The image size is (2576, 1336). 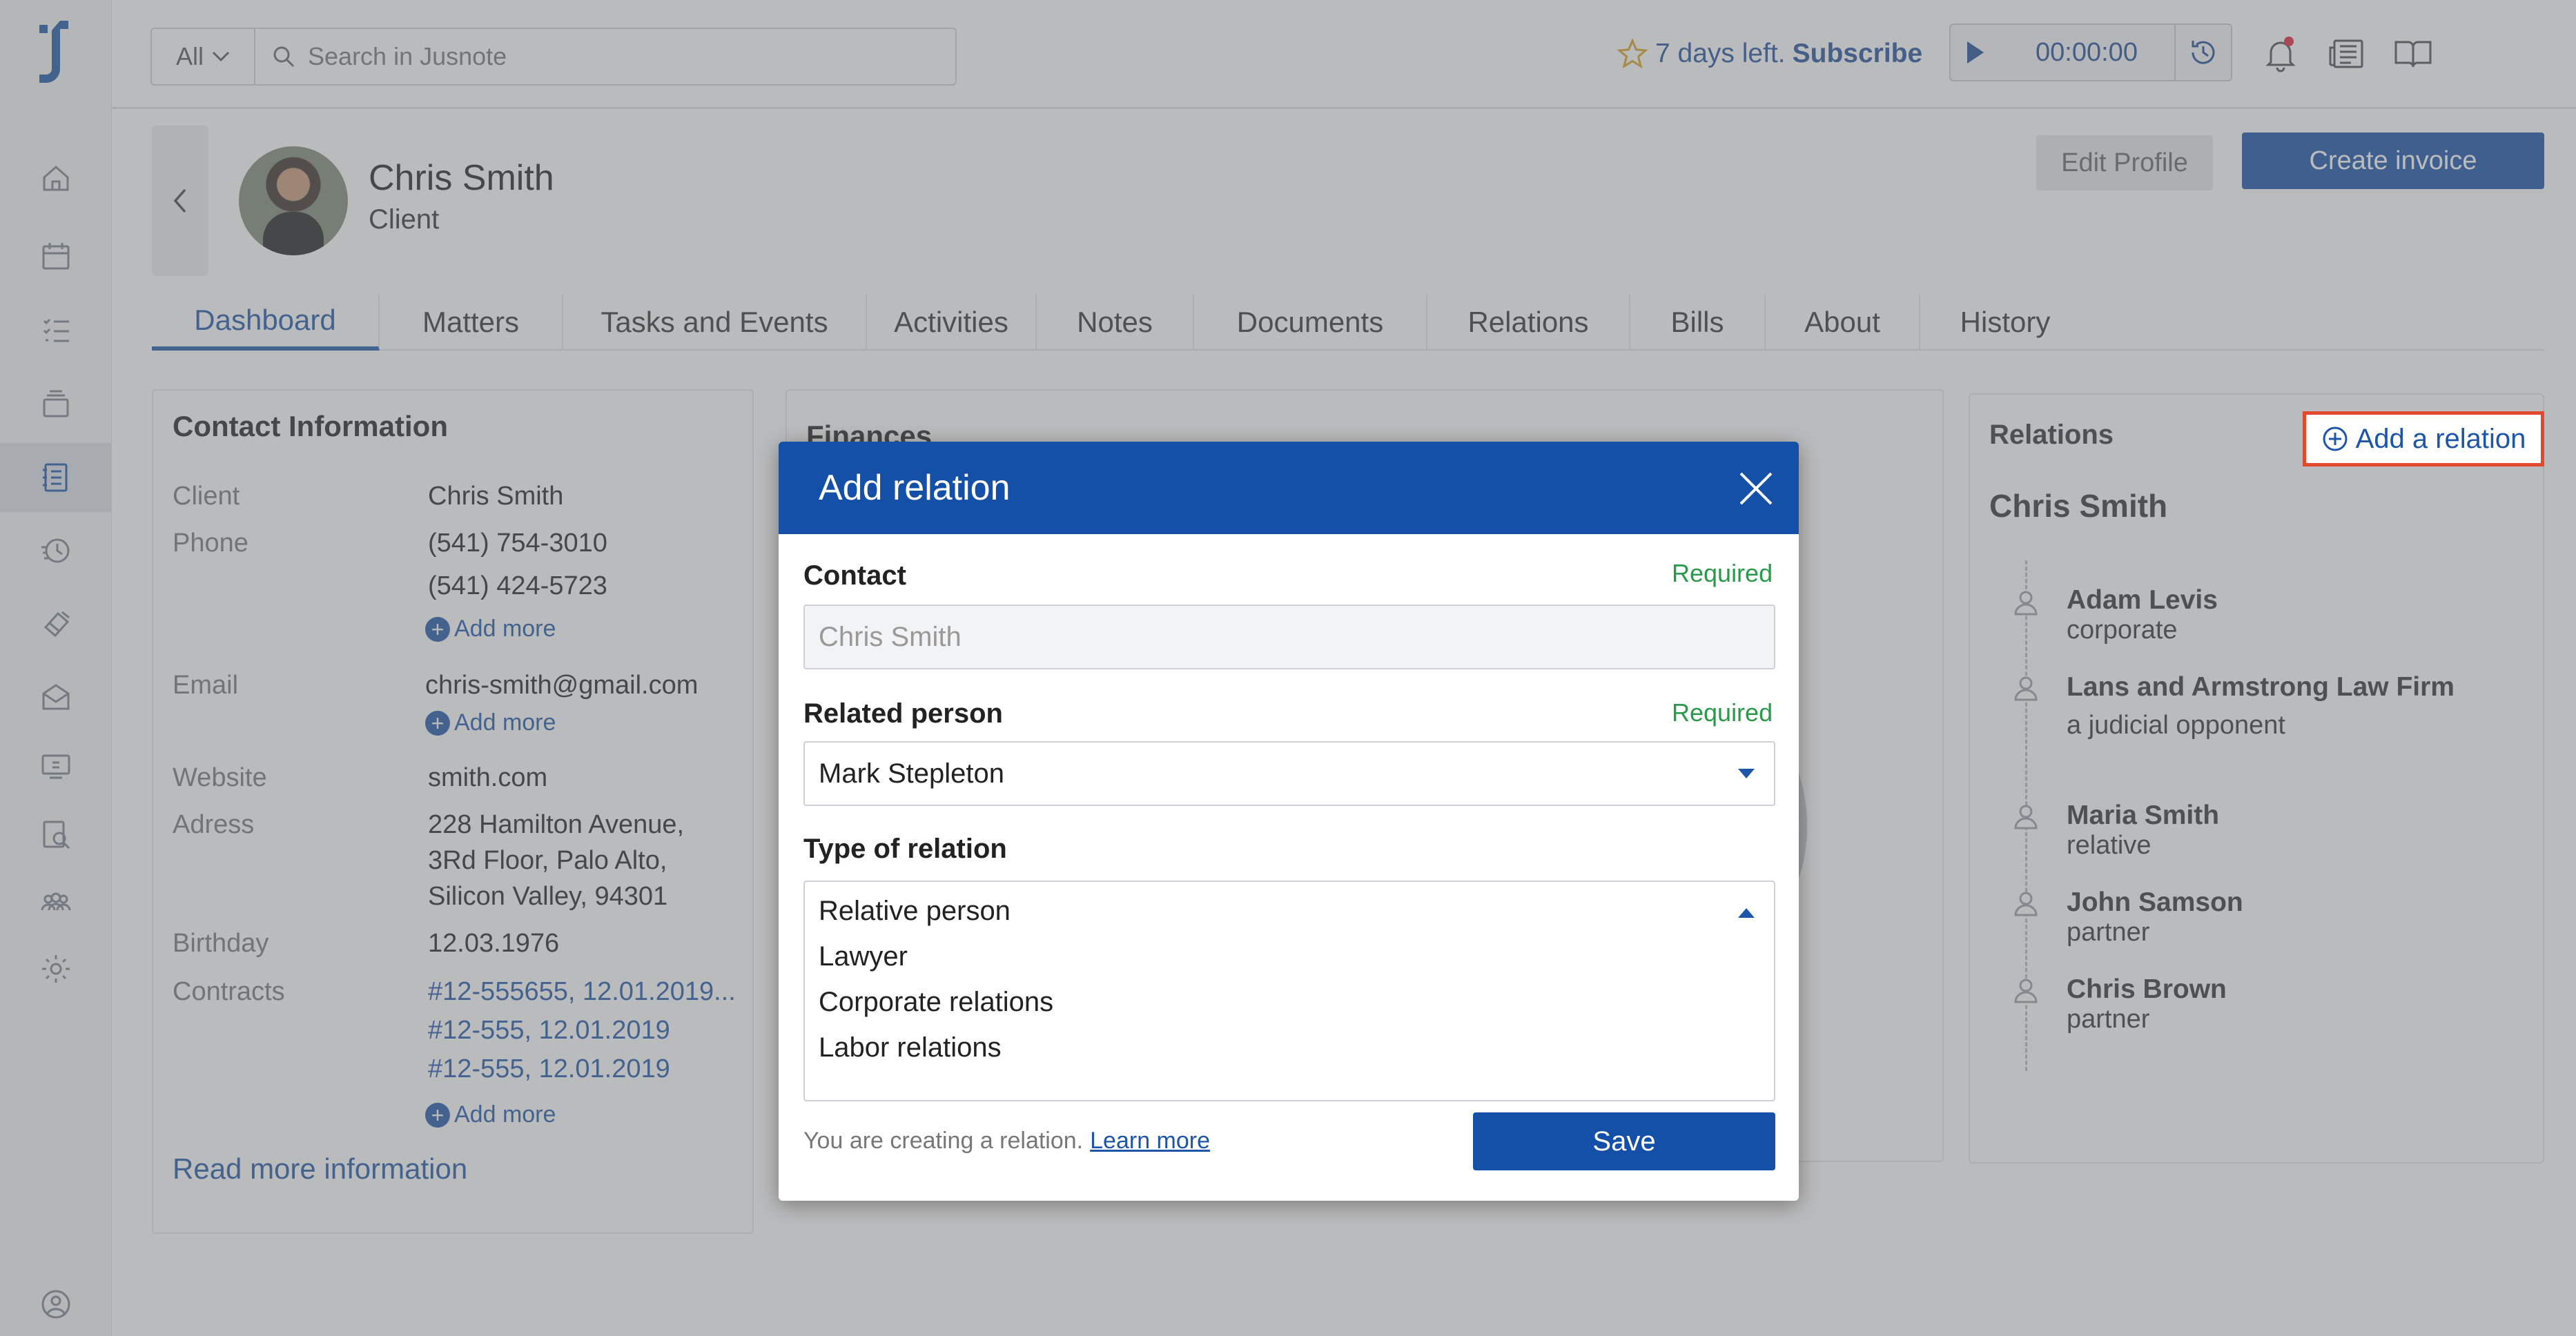 What do you see at coordinates (1746, 913) in the screenshot?
I see `caret-up-icon` at bounding box center [1746, 913].